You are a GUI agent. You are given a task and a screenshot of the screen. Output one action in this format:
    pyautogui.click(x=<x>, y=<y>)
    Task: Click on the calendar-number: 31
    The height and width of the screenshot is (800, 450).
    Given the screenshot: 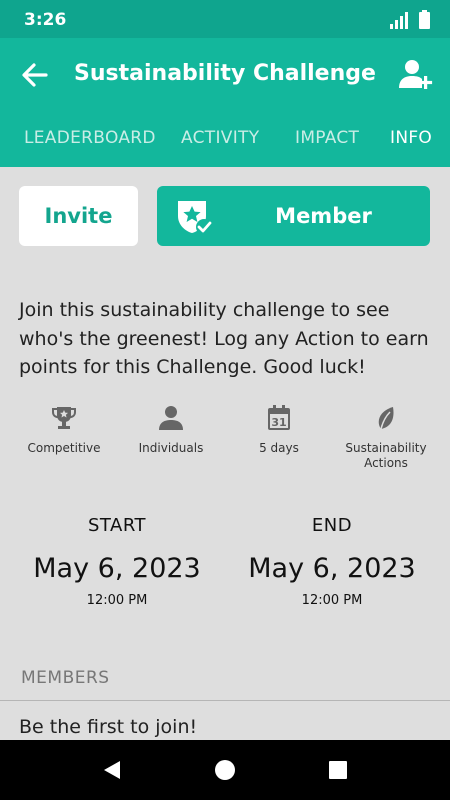 What is the action you would take?
    pyautogui.click(x=278, y=422)
    